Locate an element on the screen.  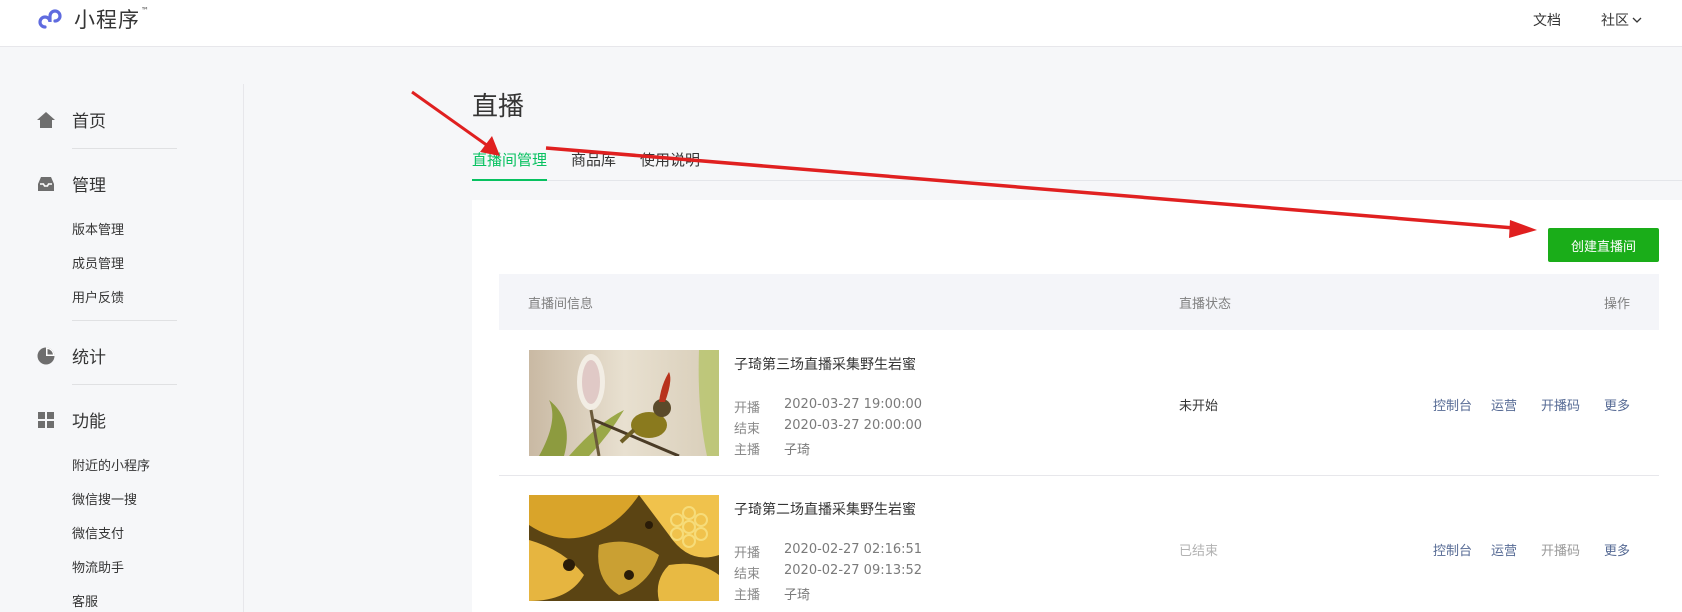
sidebar-item-features: 功能 is located at coordinates (71, 419).